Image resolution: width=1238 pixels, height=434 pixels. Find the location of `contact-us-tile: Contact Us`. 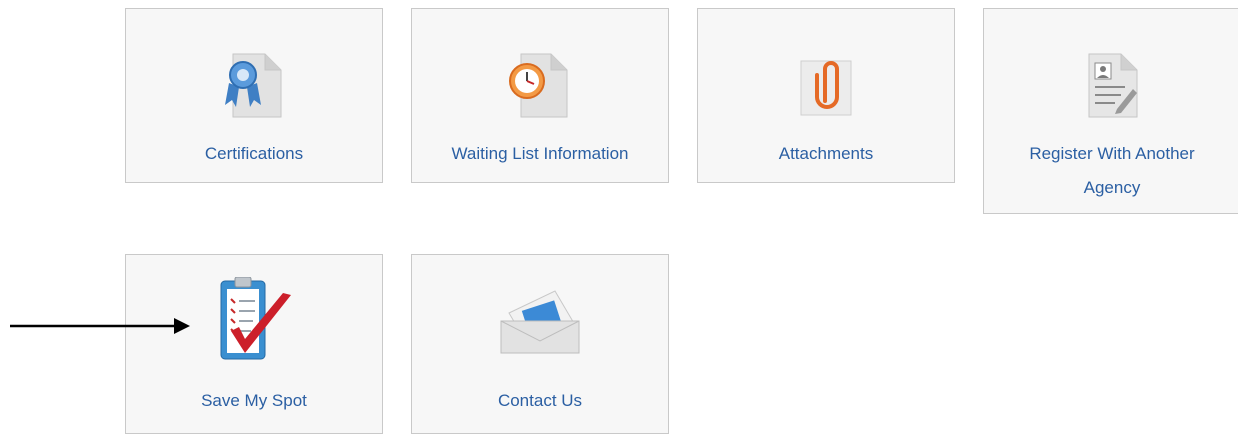

contact-us-tile: Contact Us is located at coordinates (540, 344).